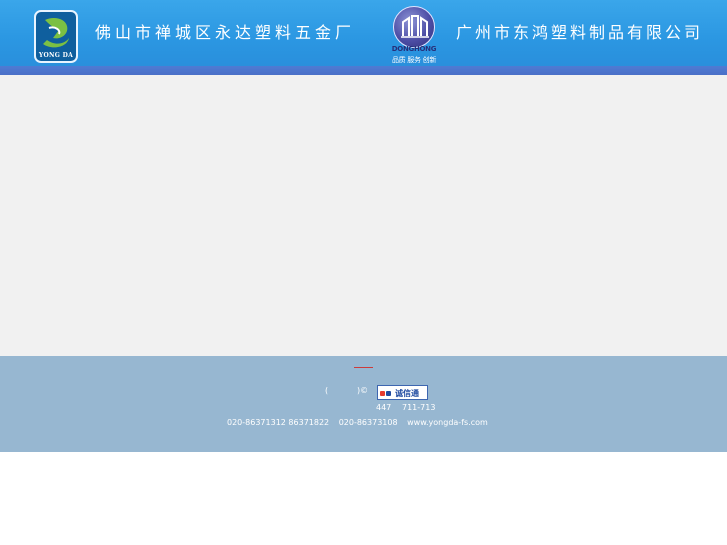  Describe the element at coordinates (384, 407) in the screenshot. I see `registration-number: 447` at that location.